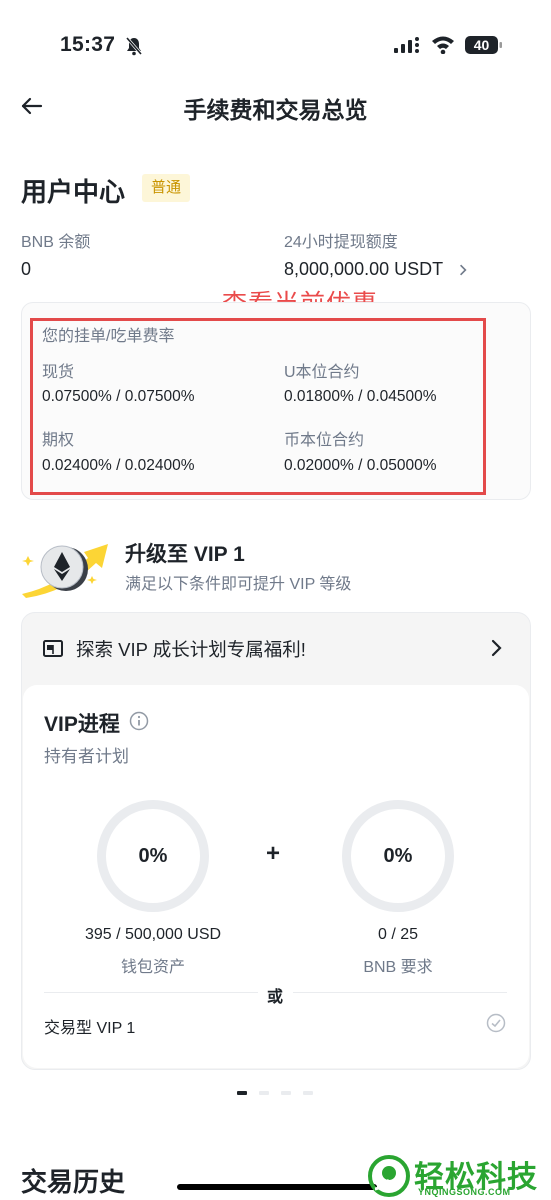 This screenshot has height=1200, width=551. Describe the element at coordinates (341, 242) in the screenshot. I see `withdraw-limit-label: 24小时提现额度` at that location.